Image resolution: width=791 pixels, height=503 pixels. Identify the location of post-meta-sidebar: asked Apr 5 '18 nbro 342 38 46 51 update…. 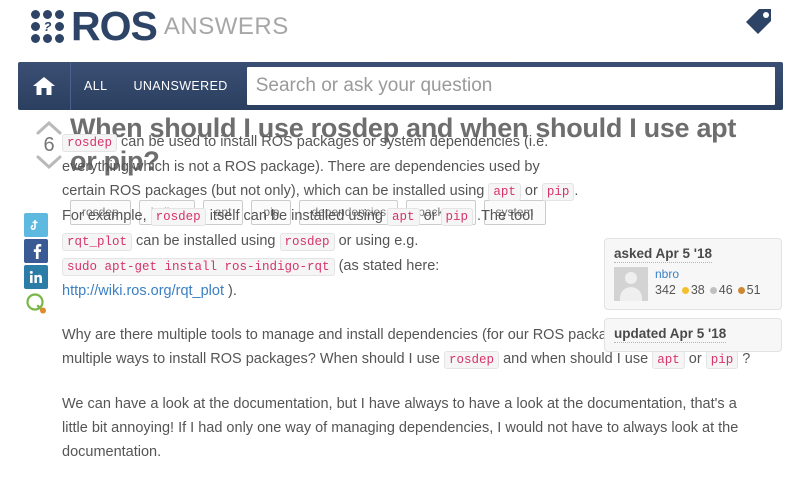
(693, 299).